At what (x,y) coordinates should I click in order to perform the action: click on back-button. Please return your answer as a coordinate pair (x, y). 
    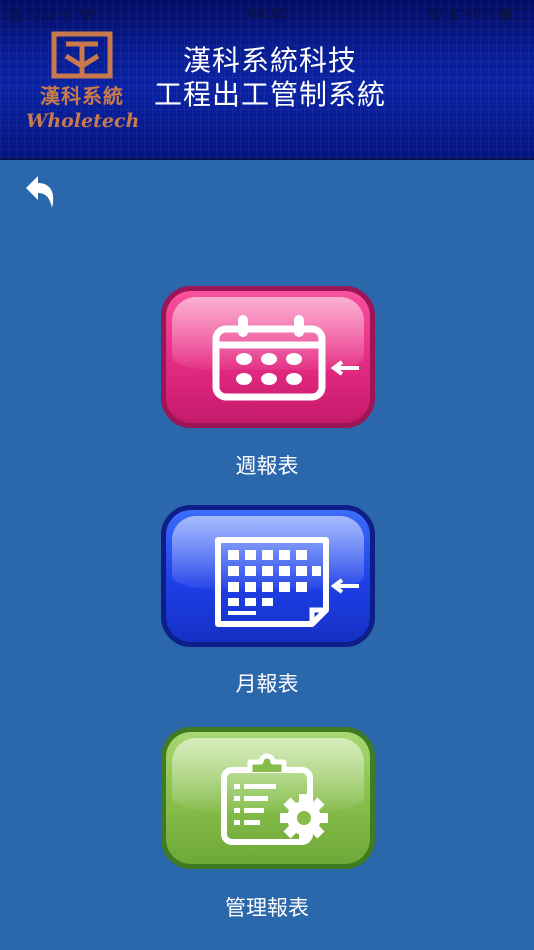
    Looking at the image, I should click on (42, 192).